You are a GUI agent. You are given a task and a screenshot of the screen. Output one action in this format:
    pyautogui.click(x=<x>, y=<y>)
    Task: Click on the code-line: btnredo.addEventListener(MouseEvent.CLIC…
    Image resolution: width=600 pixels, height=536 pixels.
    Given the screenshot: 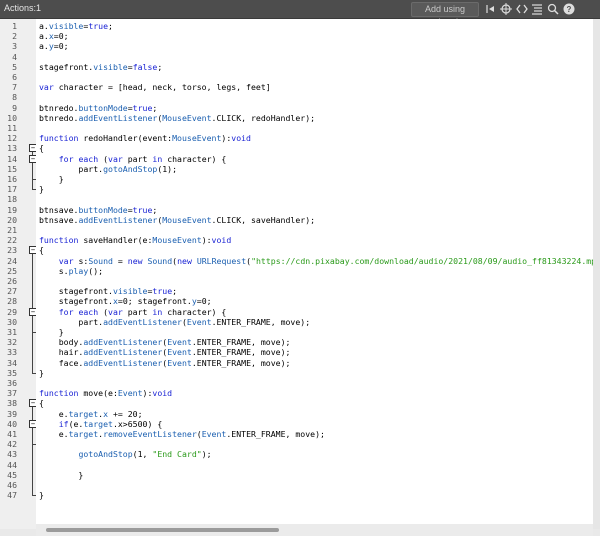 What is the action you would take?
    pyautogui.click(x=177, y=118)
    